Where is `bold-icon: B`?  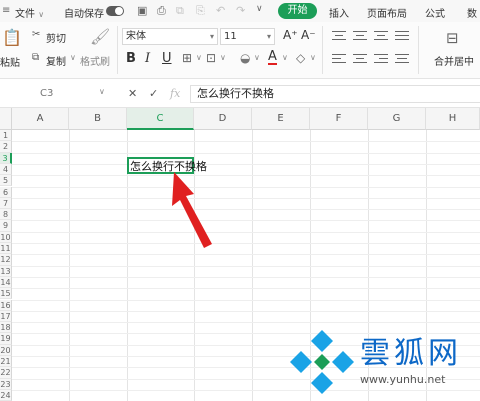 bold-icon: B is located at coordinates (131, 58).